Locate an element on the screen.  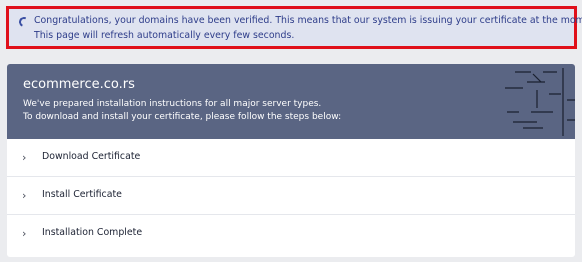
domain-name: ecommerce.co.rs is located at coordinates (79, 84).